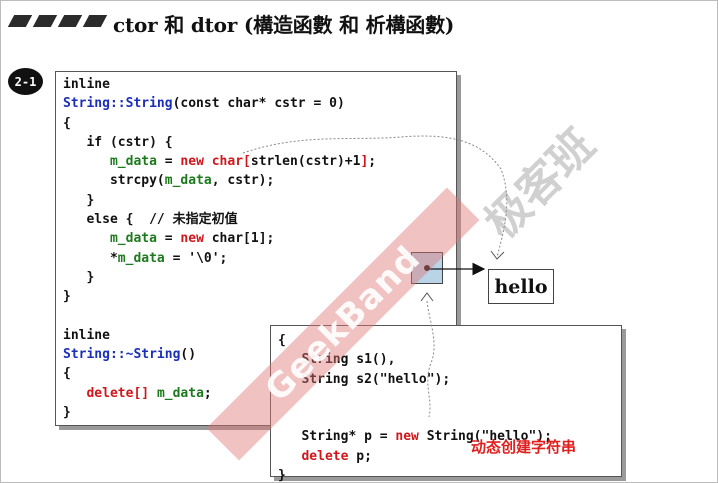  Describe the element at coordinates (239, 239) in the screenshot. I see `code-token: char[1];` at that location.